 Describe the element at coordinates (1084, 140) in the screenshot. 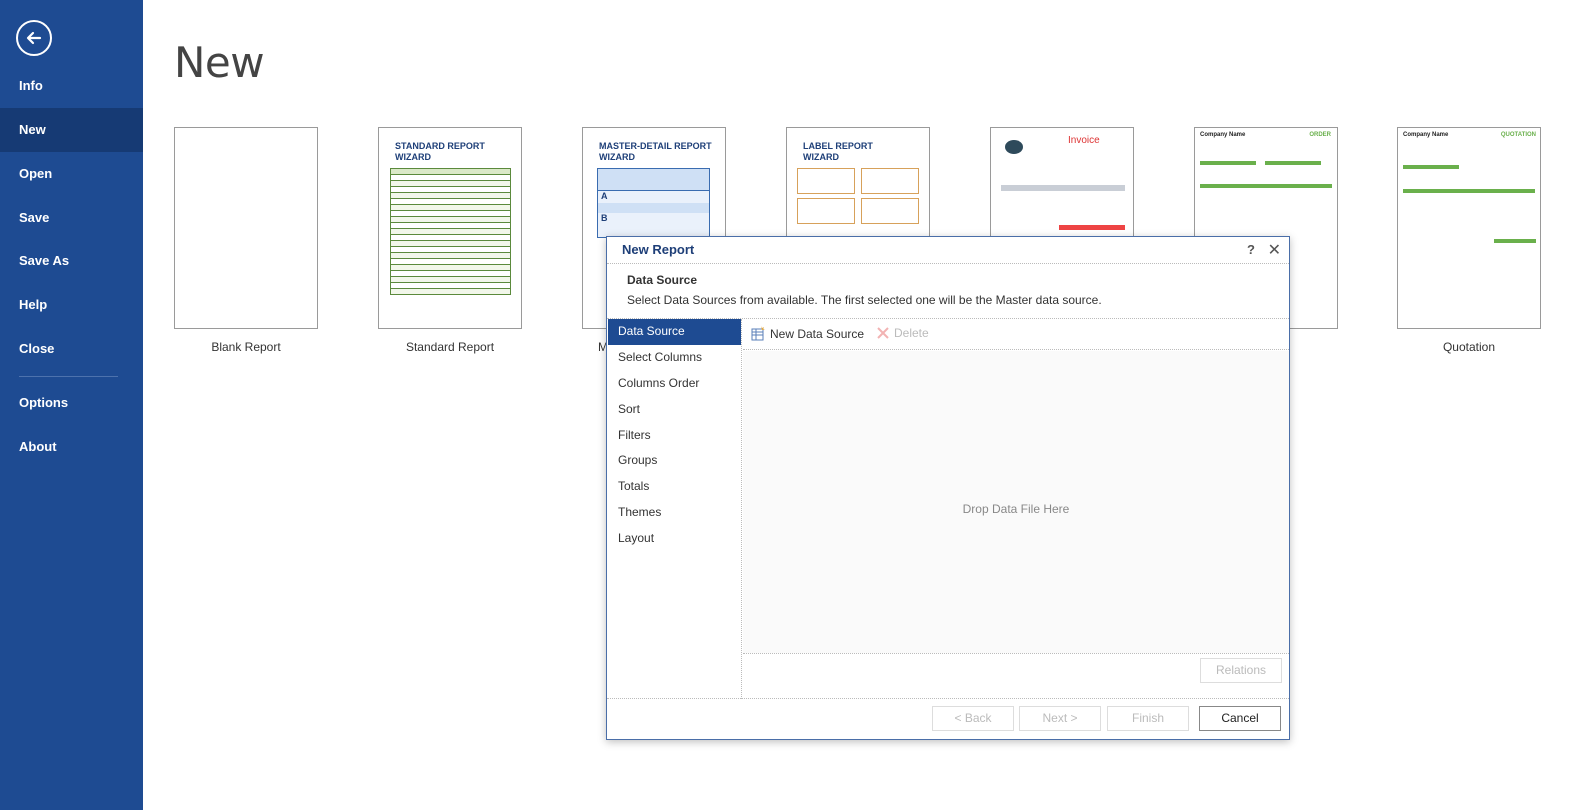

I see `thumbnail-title: Invoice` at that location.